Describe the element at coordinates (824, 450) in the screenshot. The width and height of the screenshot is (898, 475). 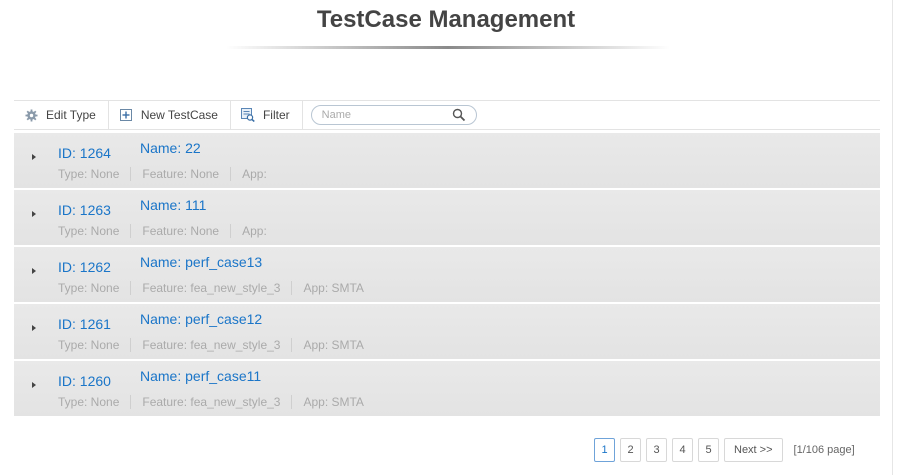
I see `page-count-info: [1/106 page]` at that location.